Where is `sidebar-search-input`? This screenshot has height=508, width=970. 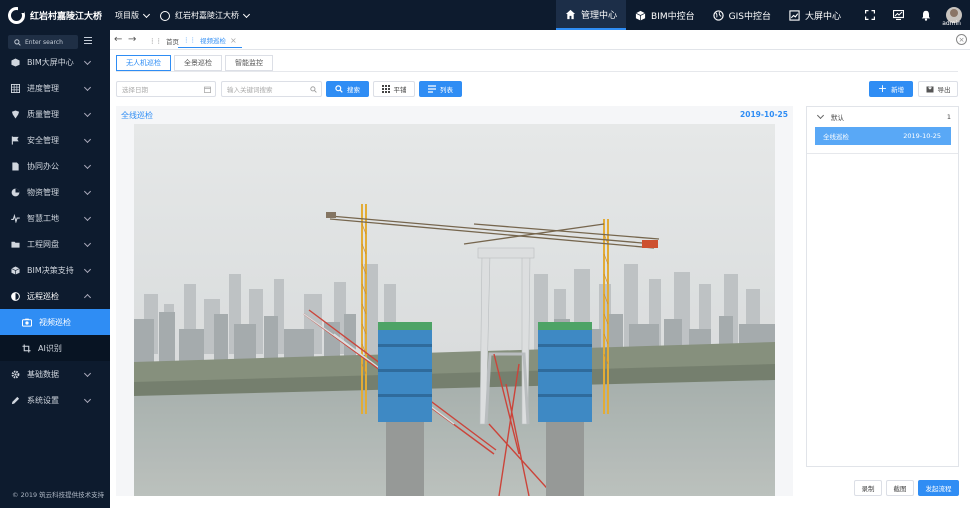
sidebar-search-input is located at coordinates (51, 42).